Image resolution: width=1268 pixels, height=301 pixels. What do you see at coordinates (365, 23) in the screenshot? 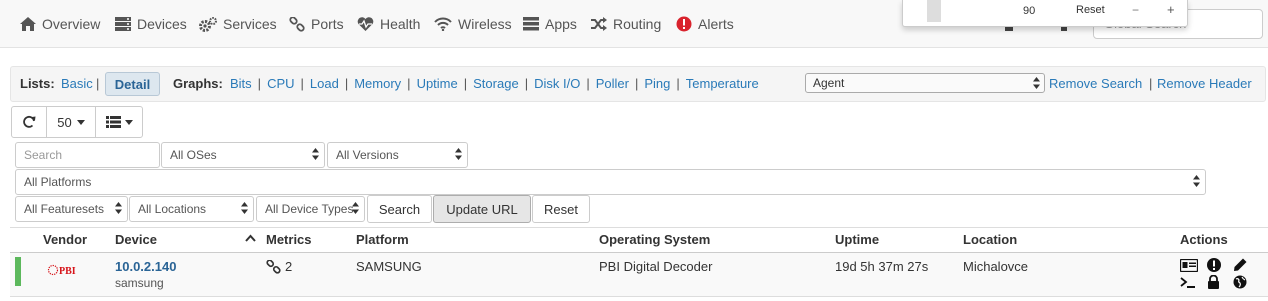
I see `heartbeat-icon` at bounding box center [365, 23].